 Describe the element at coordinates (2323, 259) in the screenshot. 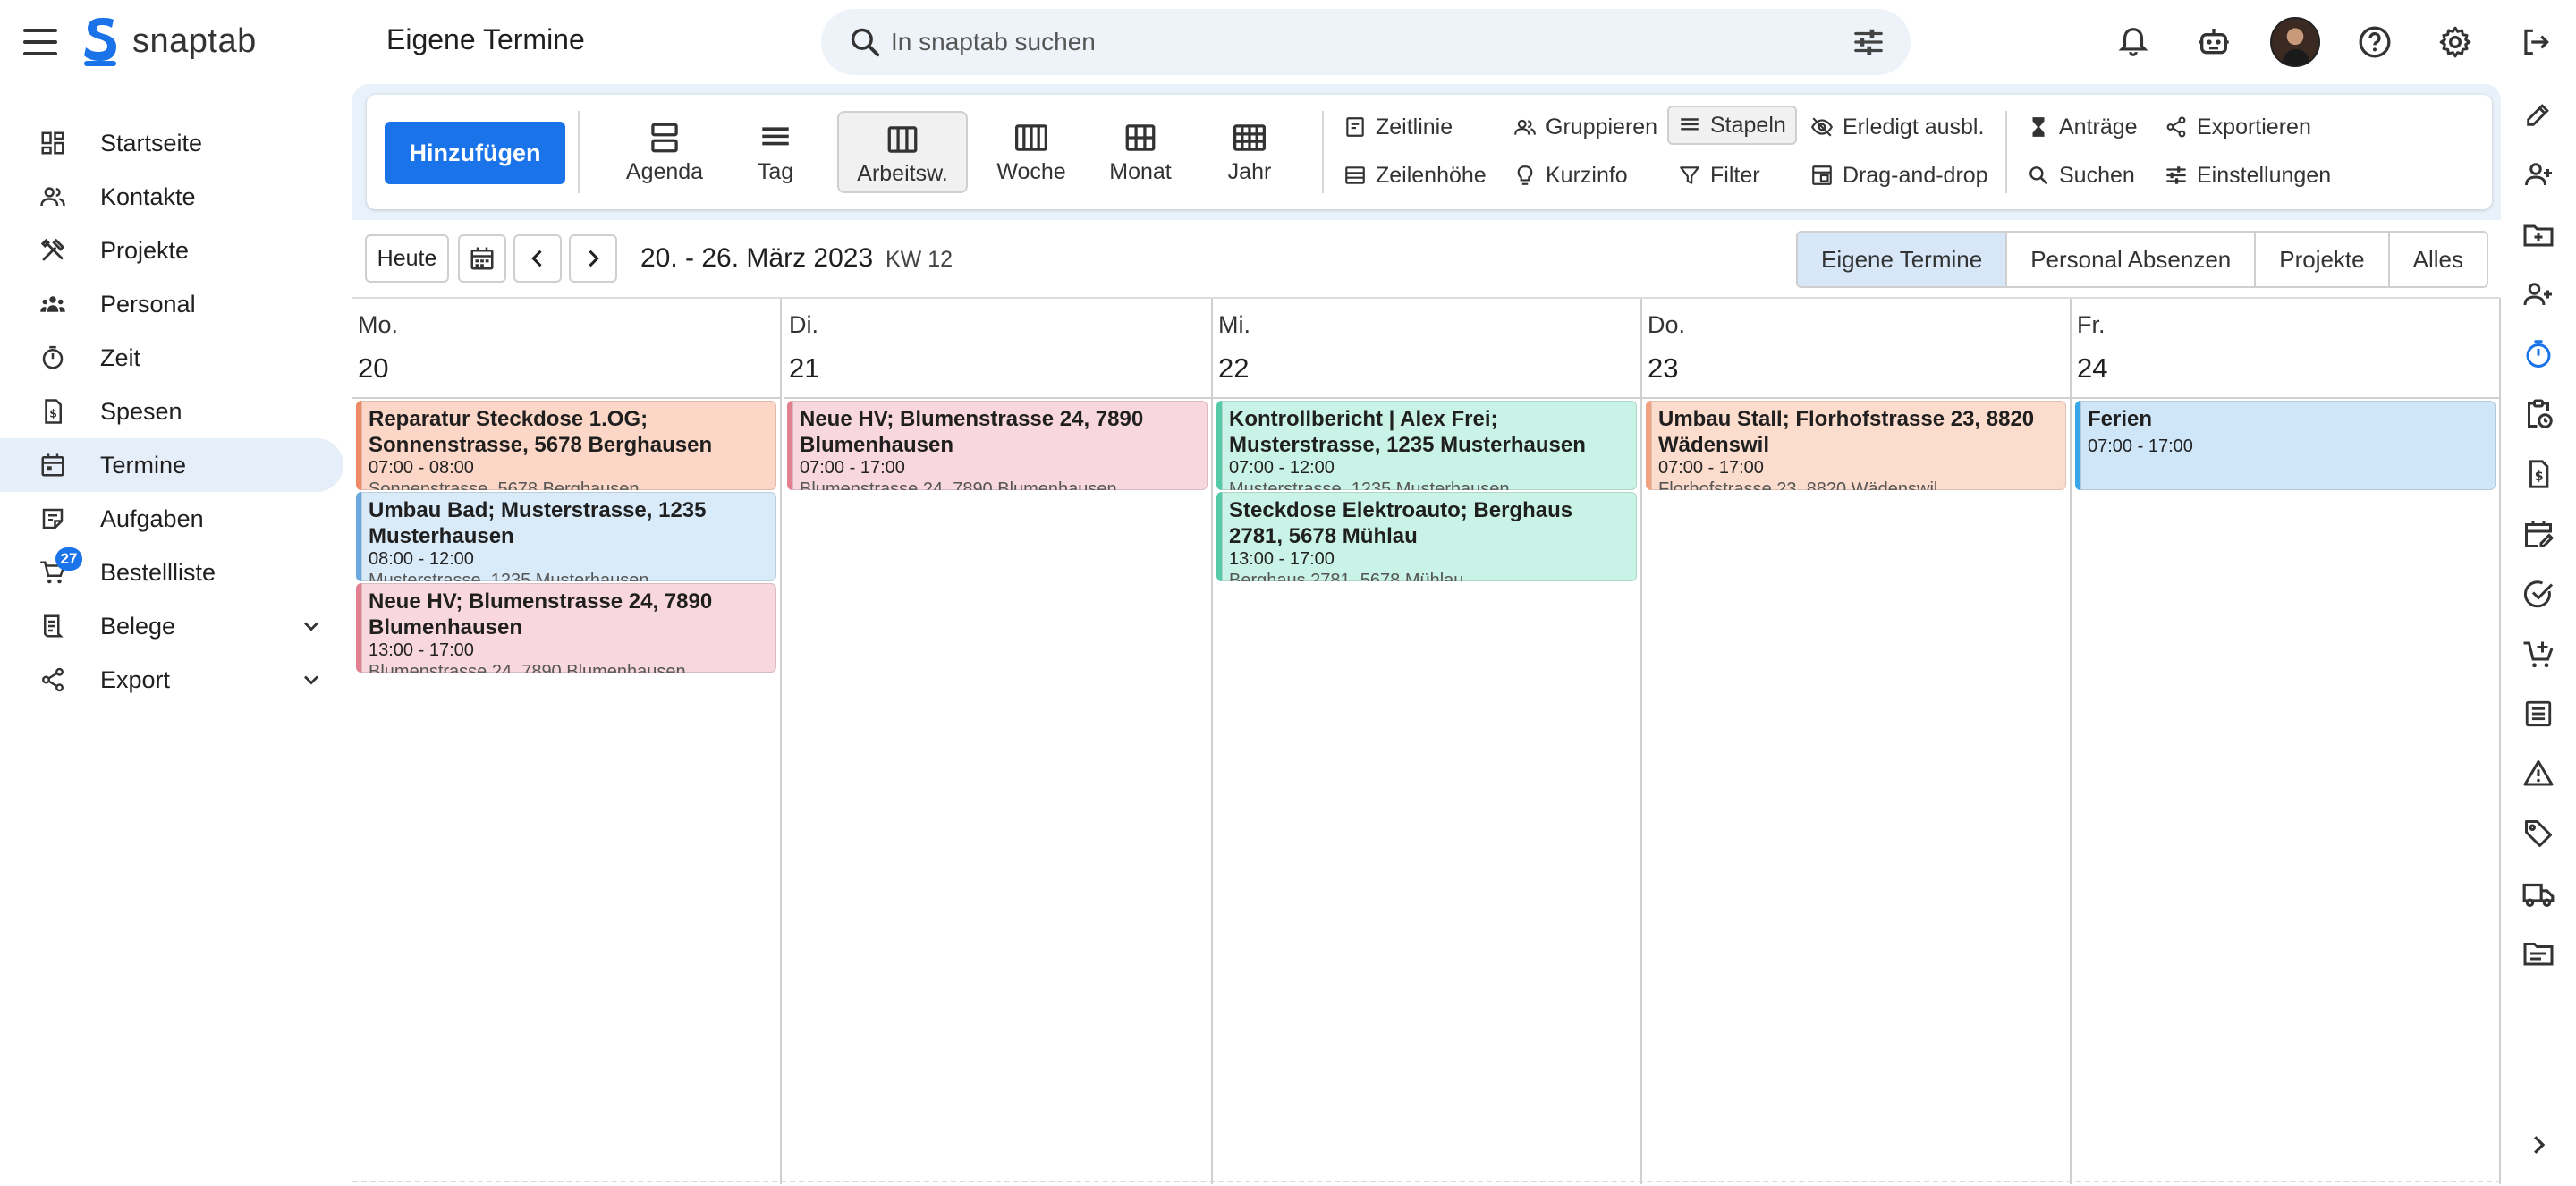

I see `filter-projects: Projekte` at that location.